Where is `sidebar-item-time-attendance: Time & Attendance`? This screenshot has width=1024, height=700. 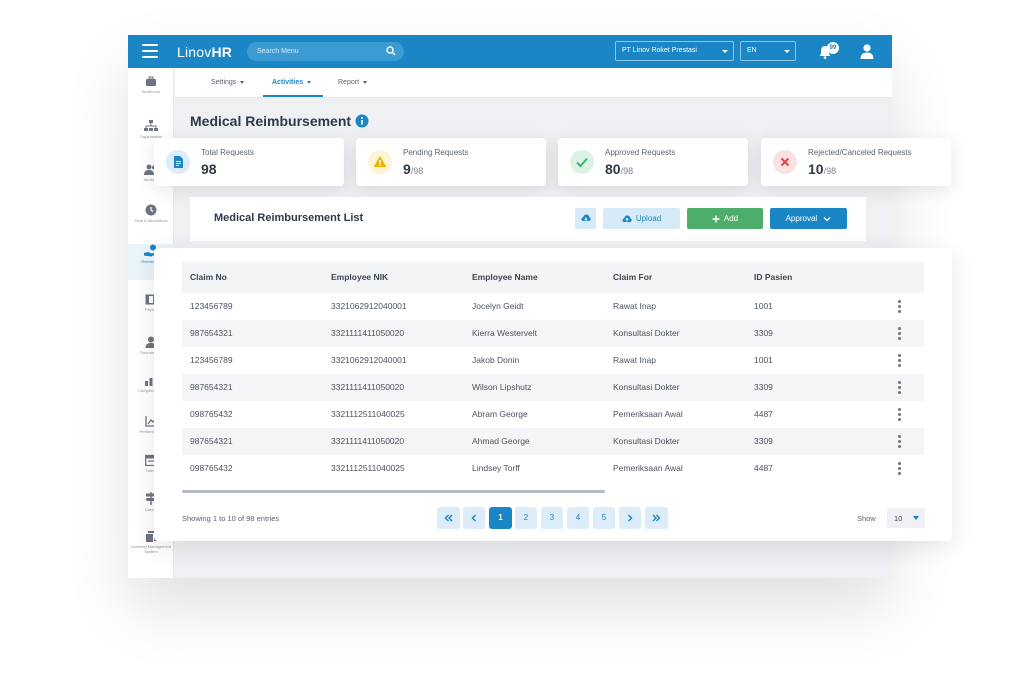
sidebar-item-time-attendance: Time & Attendance is located at coordinates (151, 222).